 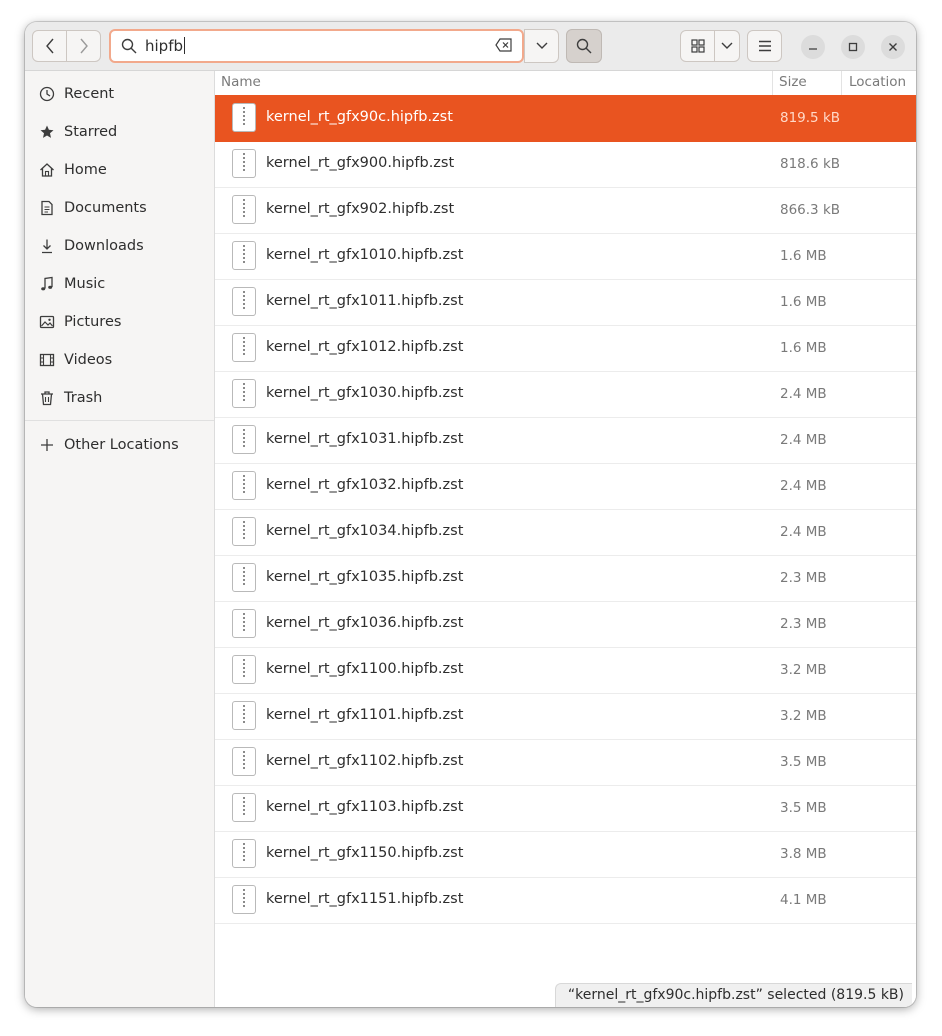 I want to click on minimize-button, so click(x=813, y=47).